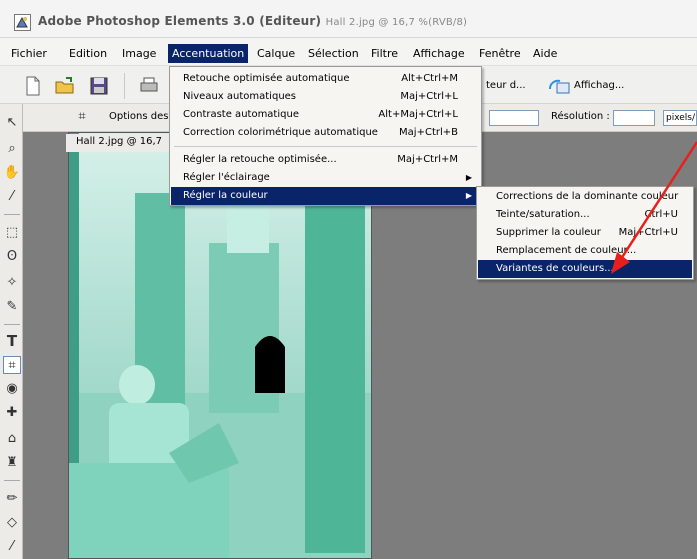 The width and height of the screenshot is (697, 559). Describe the element at coordinates (29, 53) in the screenshot. I see `menu-fichier: Fichier` at that location.